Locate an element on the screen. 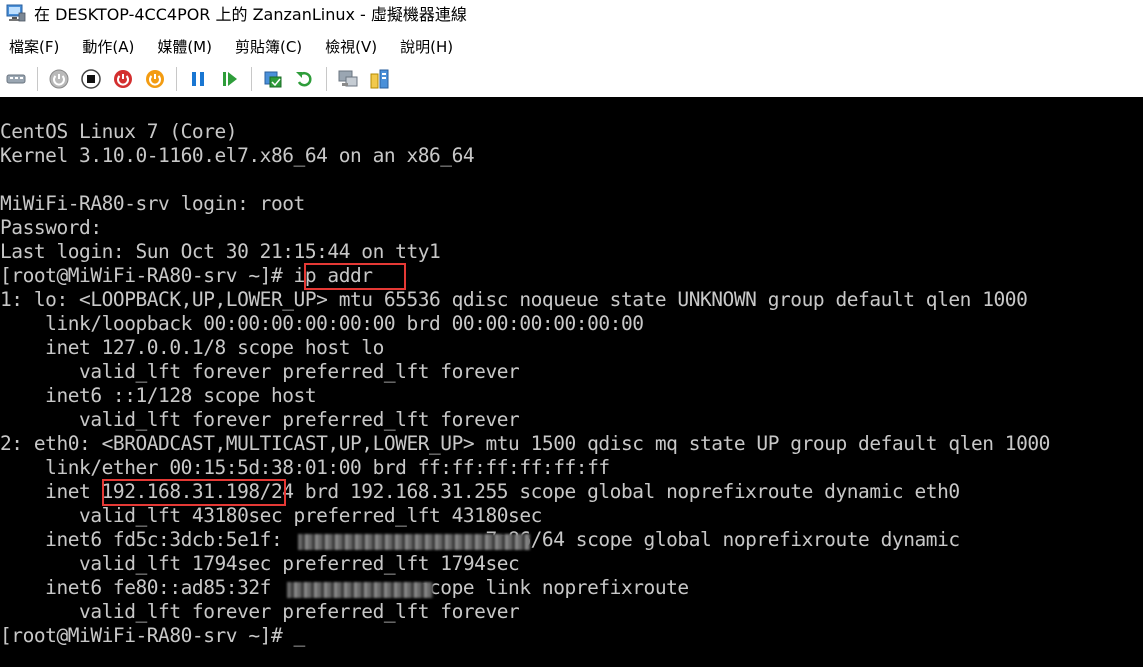 This screenshot has height=667, width=1143. console-line: inet 127.0.0.1/8 scope host lo is located at coordinates (192, 347).